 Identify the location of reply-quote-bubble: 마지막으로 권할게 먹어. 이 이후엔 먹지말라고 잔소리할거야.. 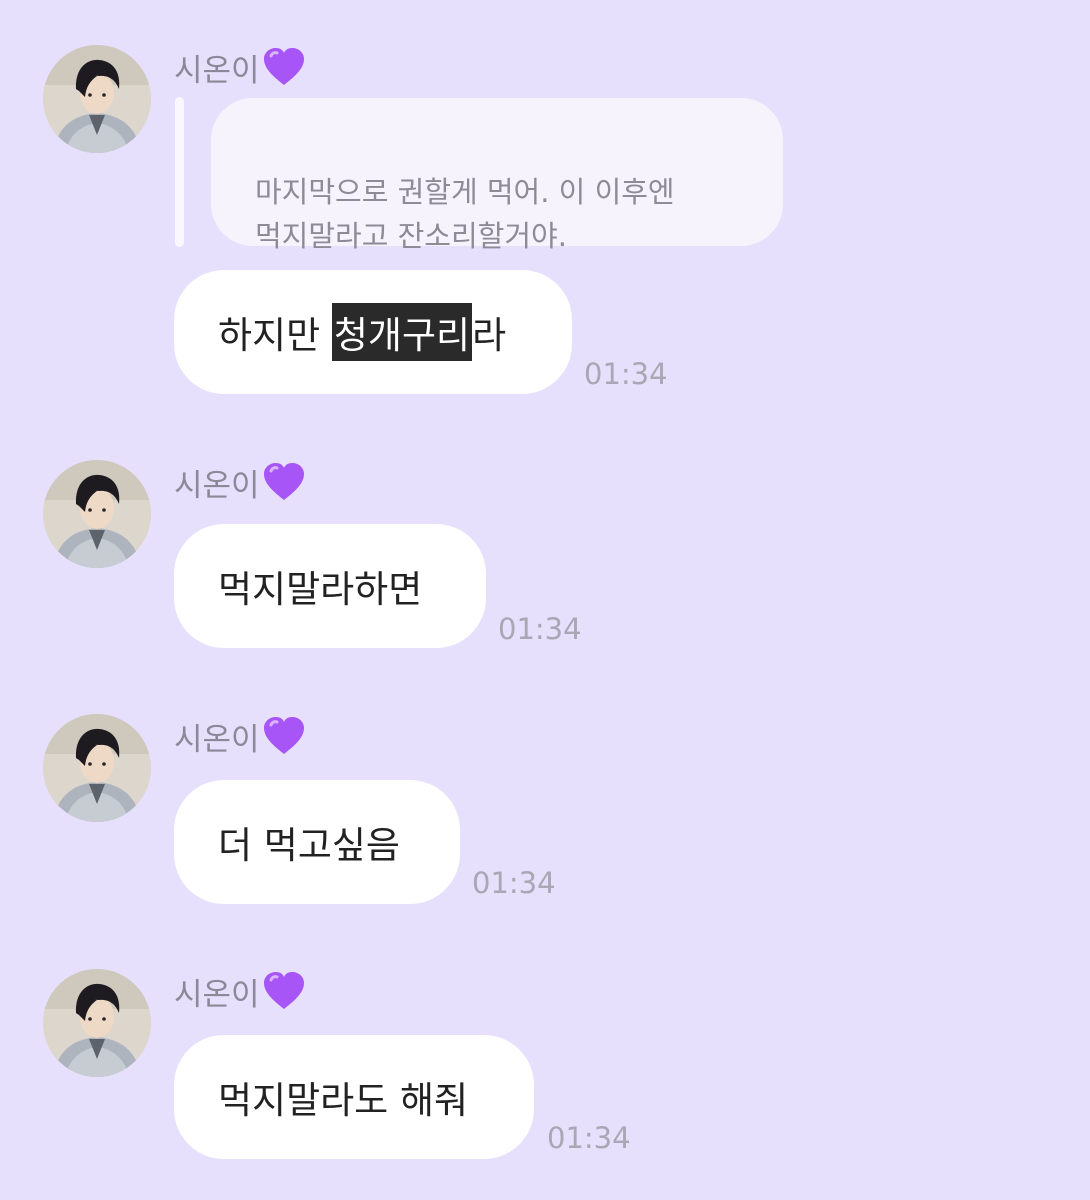
(497, 175).